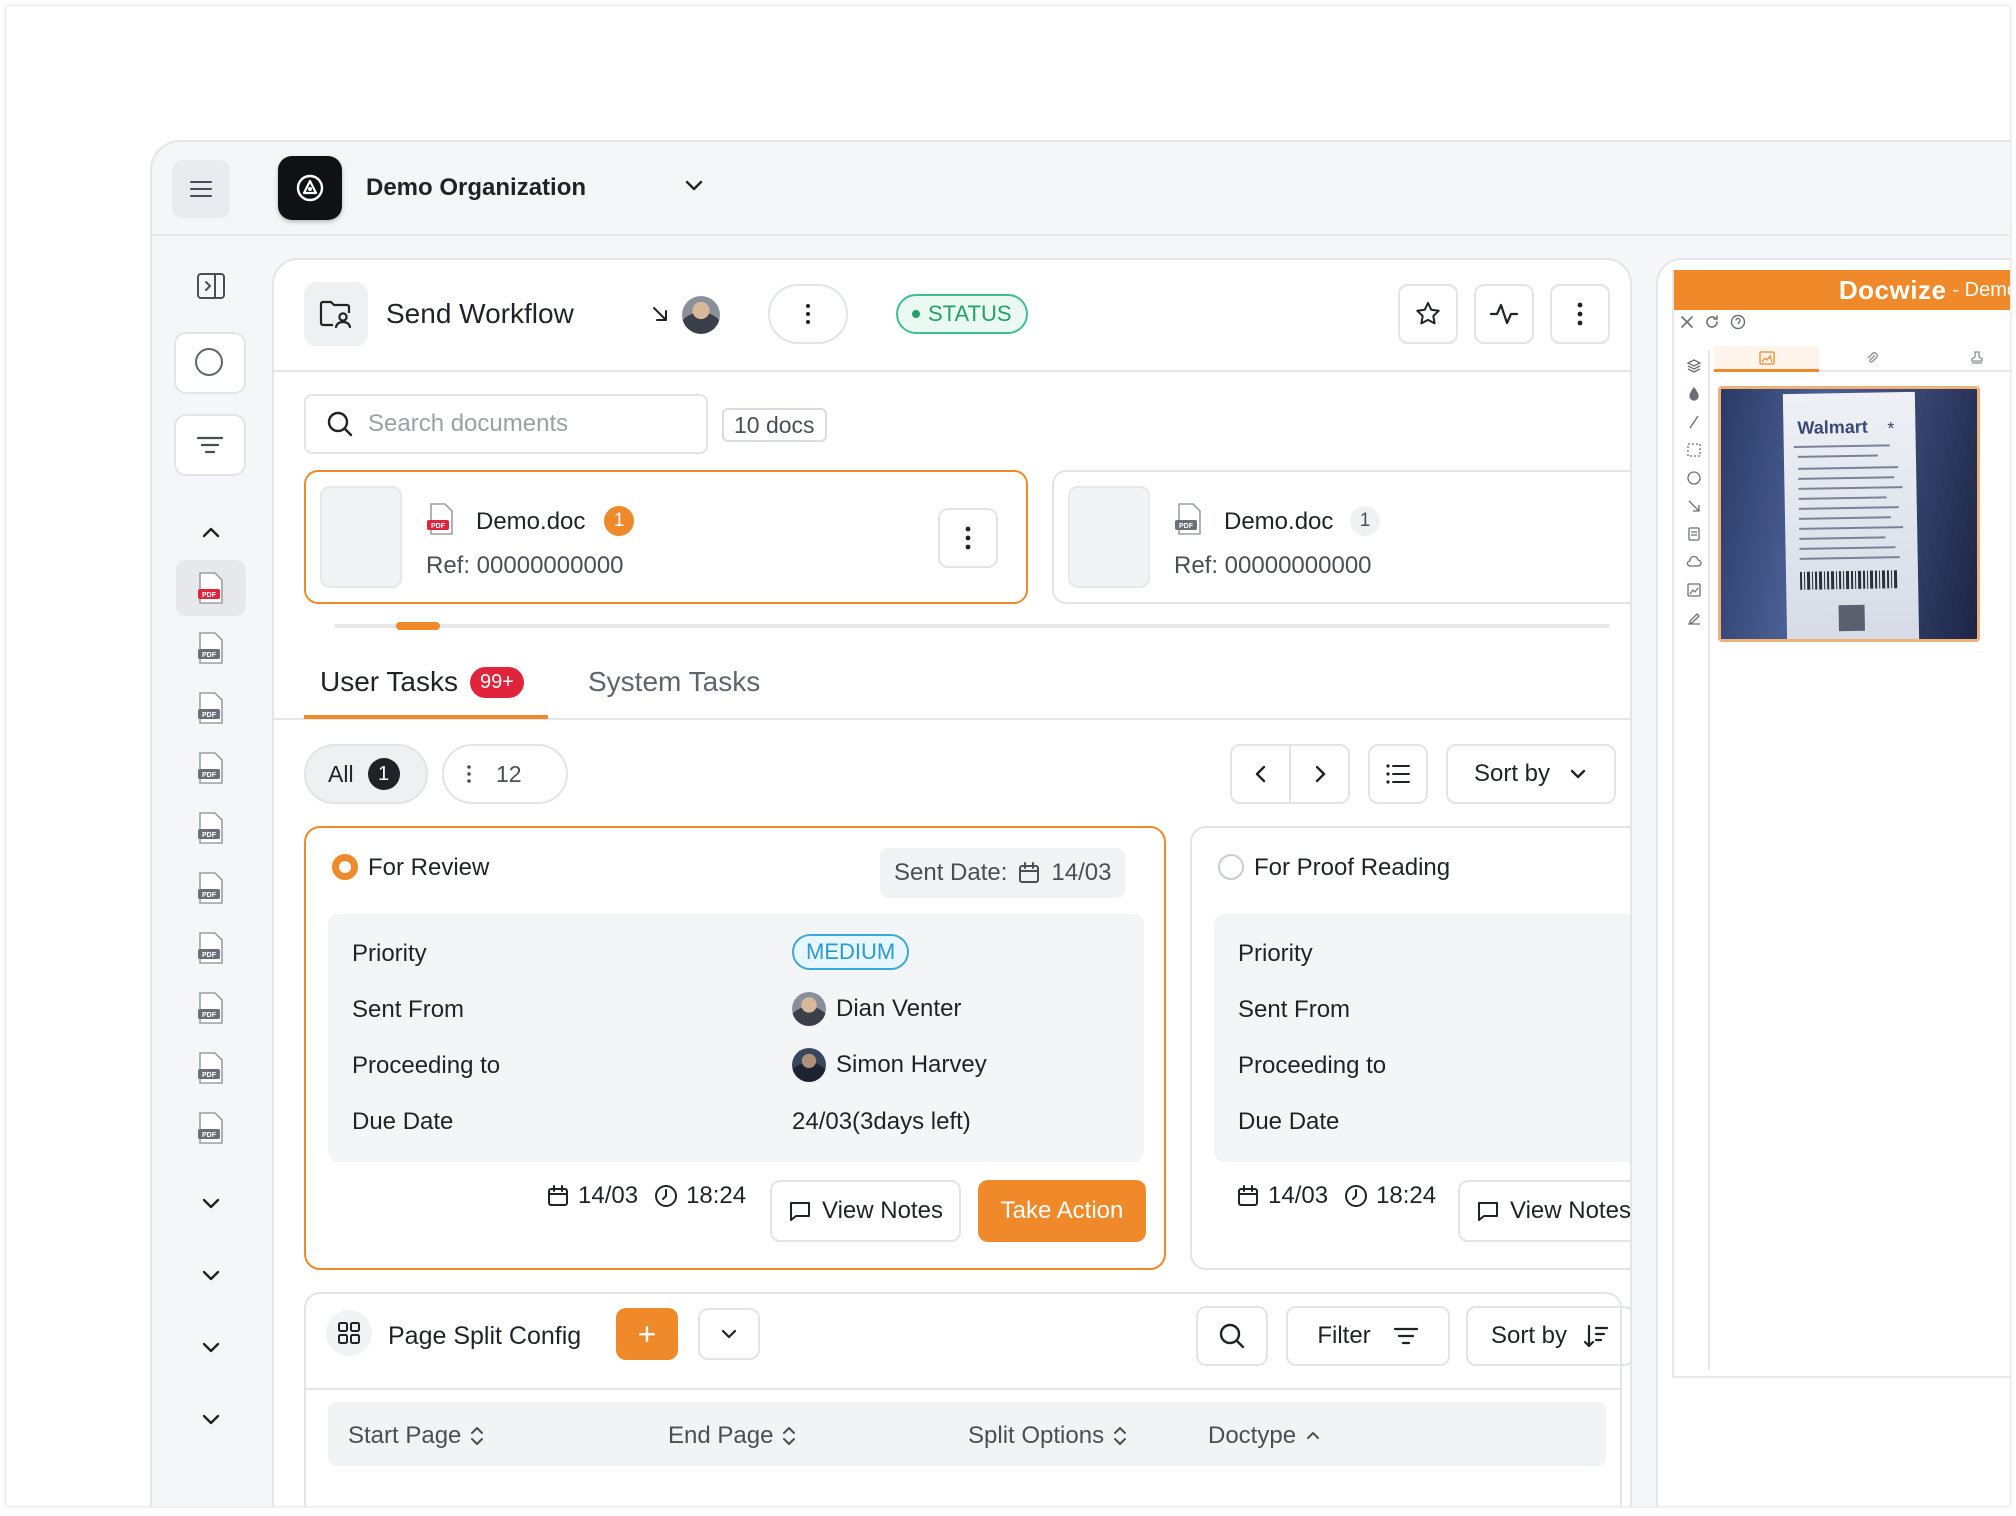  Describe the element at coordinates (211, 708) in the screenshot. I see `rail-doc-3: PDF` at that location.